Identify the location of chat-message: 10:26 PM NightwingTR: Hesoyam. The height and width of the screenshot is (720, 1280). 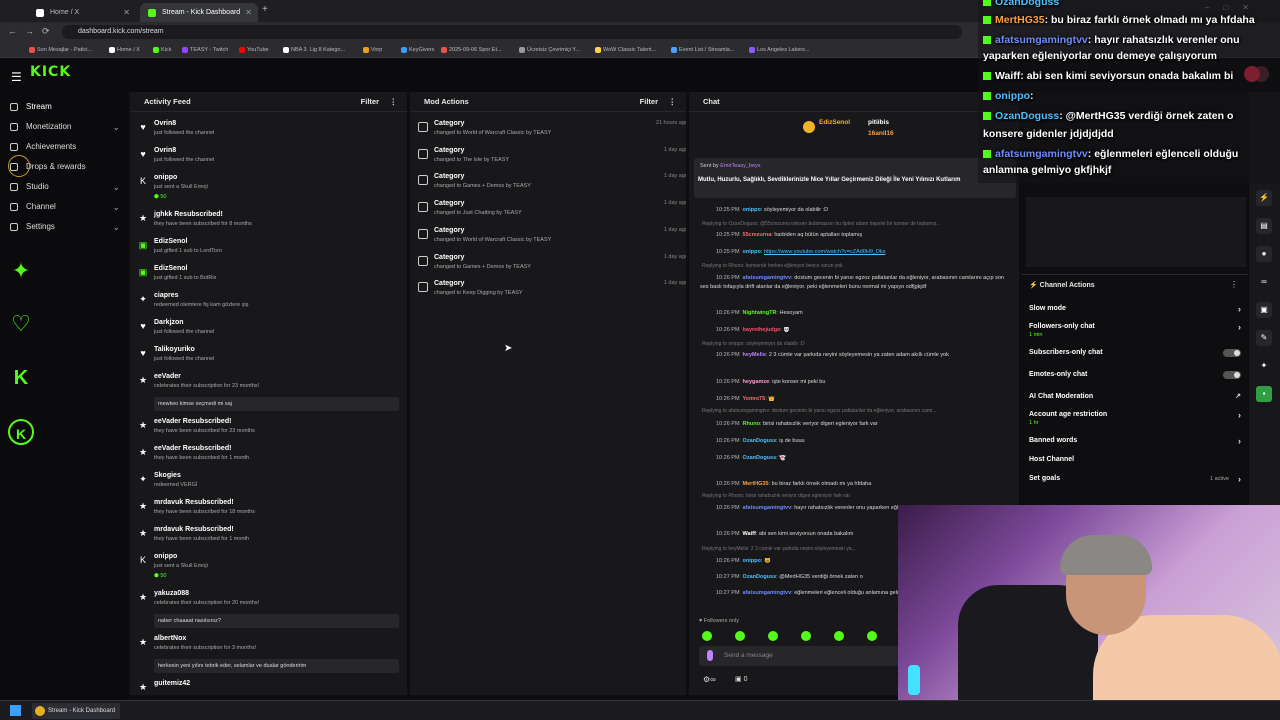
(860, 313).